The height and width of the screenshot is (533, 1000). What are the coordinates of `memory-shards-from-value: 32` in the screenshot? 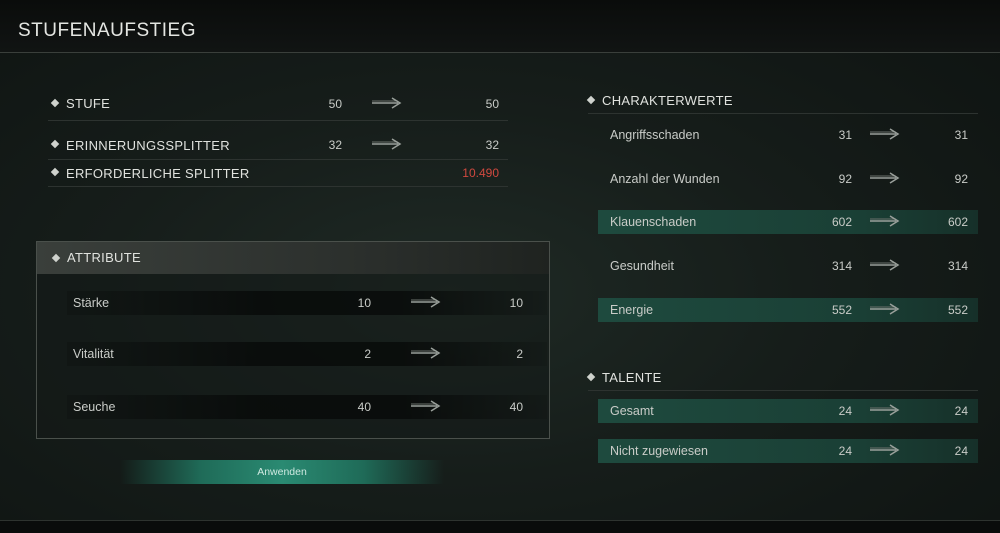 It's located at (335, 145).